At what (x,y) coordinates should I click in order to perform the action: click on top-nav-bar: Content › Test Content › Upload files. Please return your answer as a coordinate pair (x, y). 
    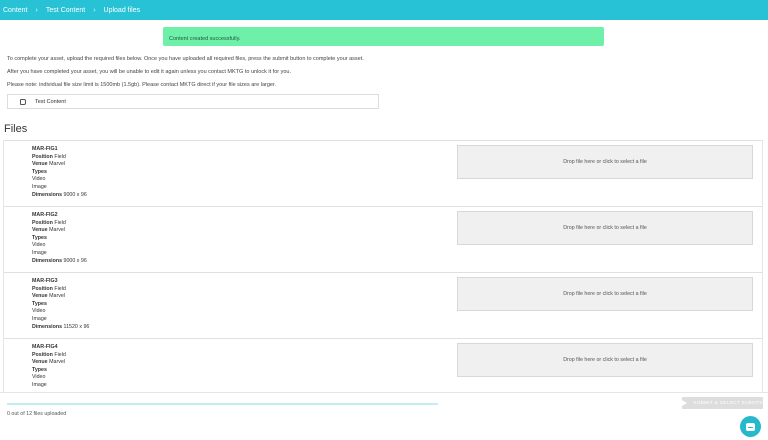
    Looking at the image, I should click on (384, 10).